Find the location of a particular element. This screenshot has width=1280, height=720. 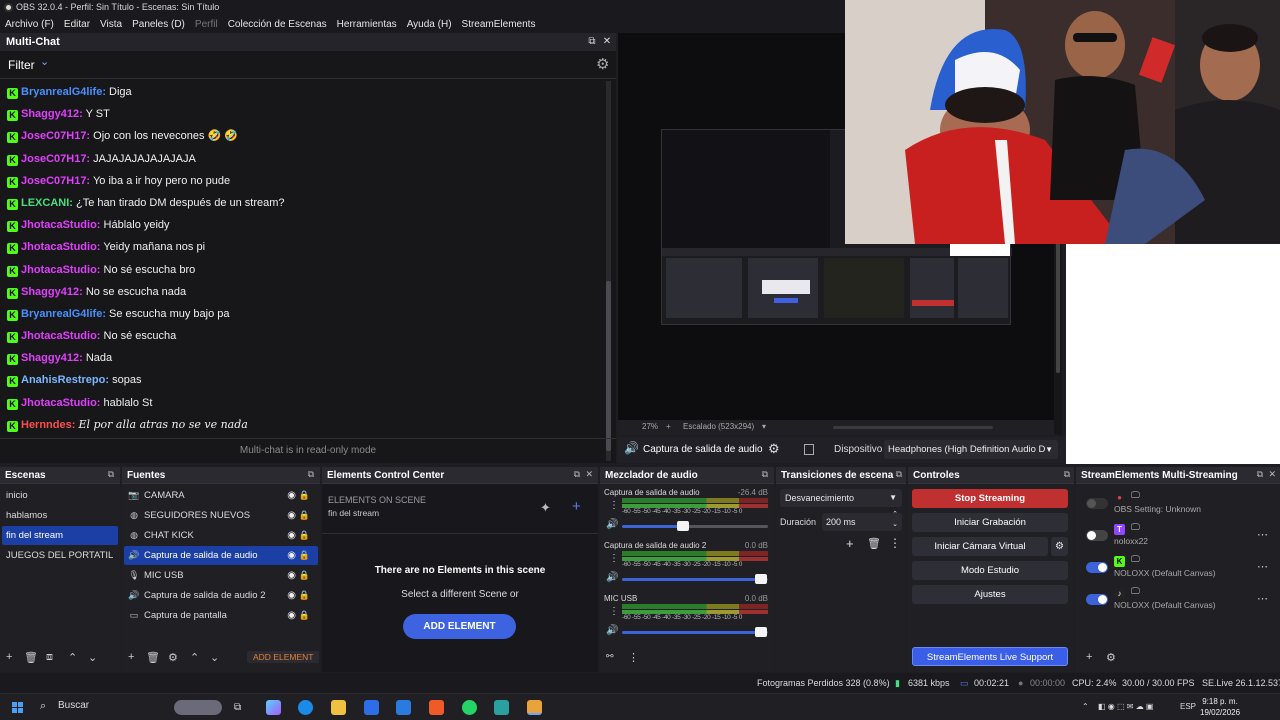

copilot-icon is located at coordinates (273, 707).